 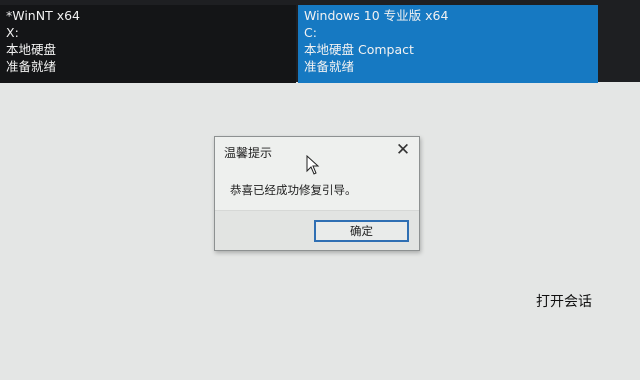 I want to click on boot-entry-drive: C:, so click(x=310, y=32).